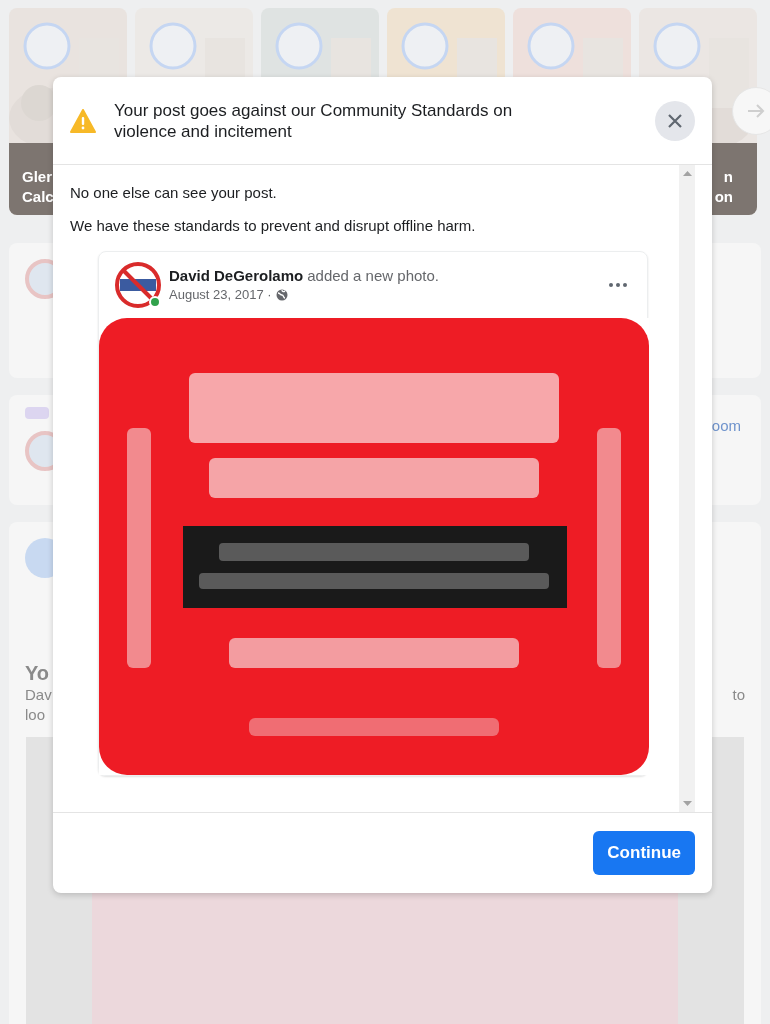 The width and height of the screenshot is (770, 1024). I want to click on story-name: Gler, so click(37, 177).